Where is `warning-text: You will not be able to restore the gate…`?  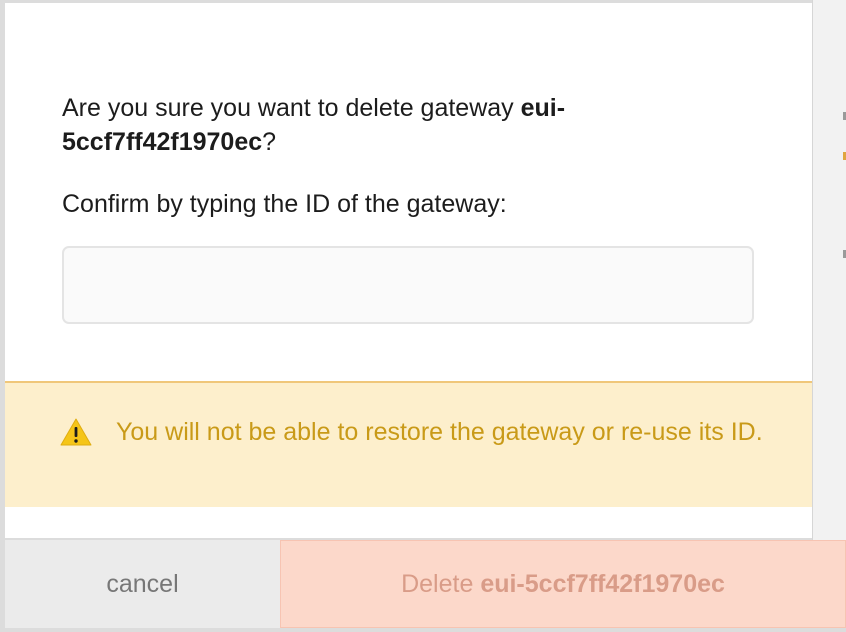
warning-text: You will not be able to restore the gate… is located at coordinates (439, 432).